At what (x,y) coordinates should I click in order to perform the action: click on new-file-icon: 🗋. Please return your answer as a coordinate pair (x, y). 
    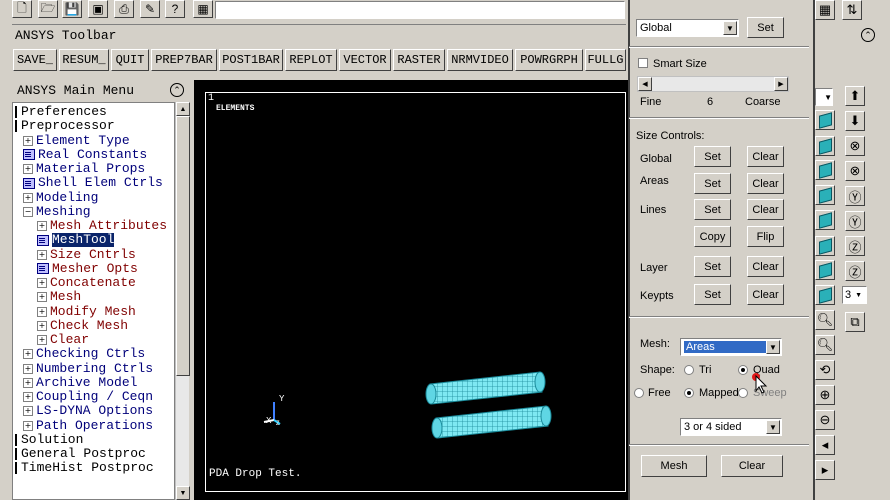
    Looking at the image, I should click on (22, 9).